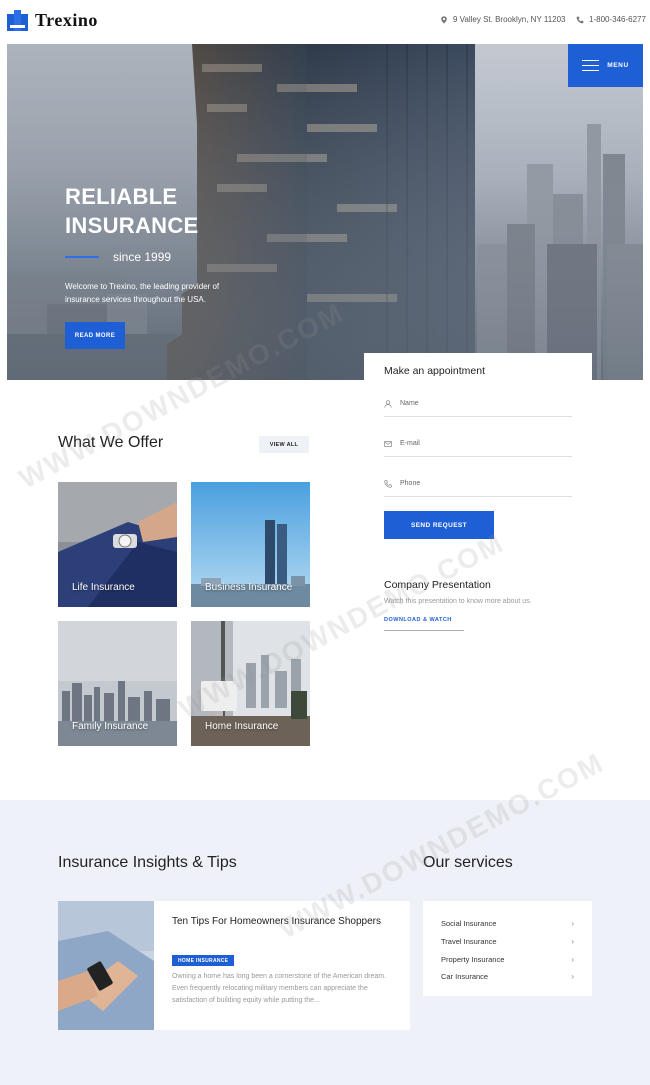 The height and width of the screenshot is (1085, 650). What do you see at coordinates (66, 20) in the screenshot?
I see `logo-text: Trexino` at bounding box center [66, 20].